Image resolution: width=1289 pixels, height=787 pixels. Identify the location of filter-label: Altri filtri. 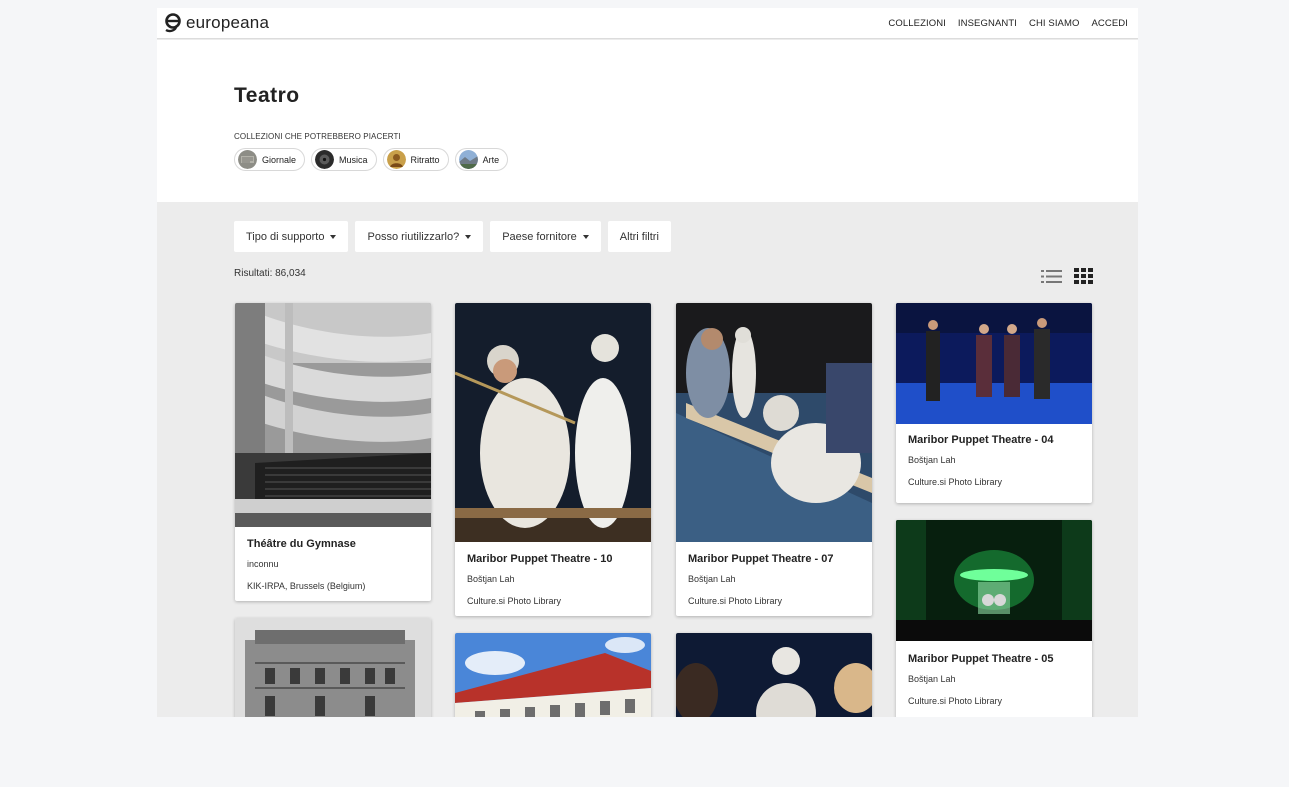
(639, 236).